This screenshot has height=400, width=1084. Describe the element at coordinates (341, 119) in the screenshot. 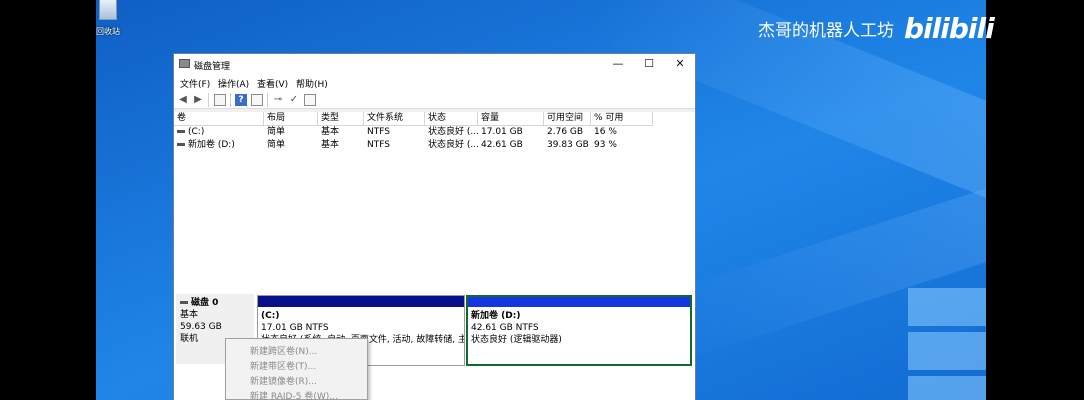

I see `column-type: 类型` at that location.